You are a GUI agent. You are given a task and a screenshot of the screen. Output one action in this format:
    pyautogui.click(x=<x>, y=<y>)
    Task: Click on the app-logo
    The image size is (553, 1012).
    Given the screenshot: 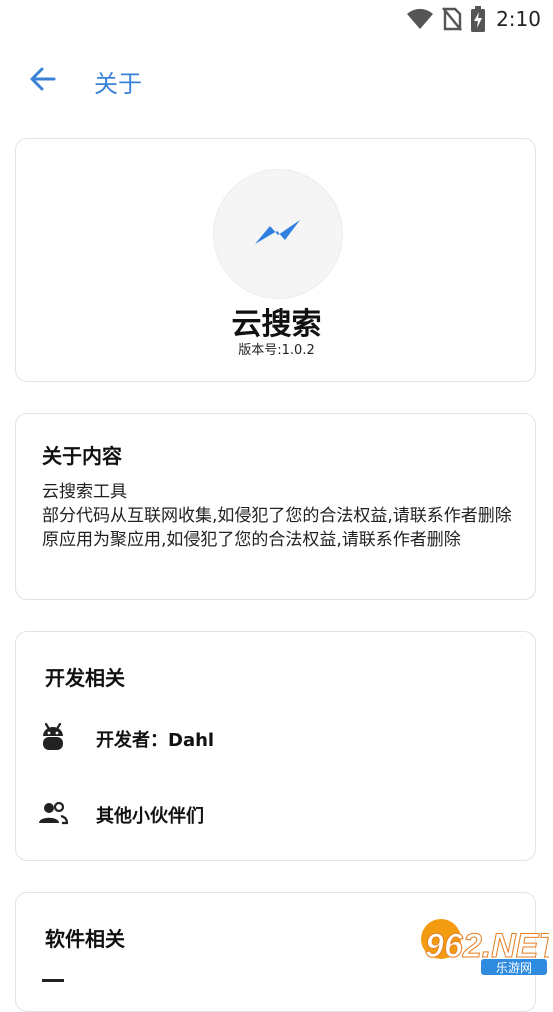 What is the action you would take?
    pyautogui.click(x=278, y=234)
    